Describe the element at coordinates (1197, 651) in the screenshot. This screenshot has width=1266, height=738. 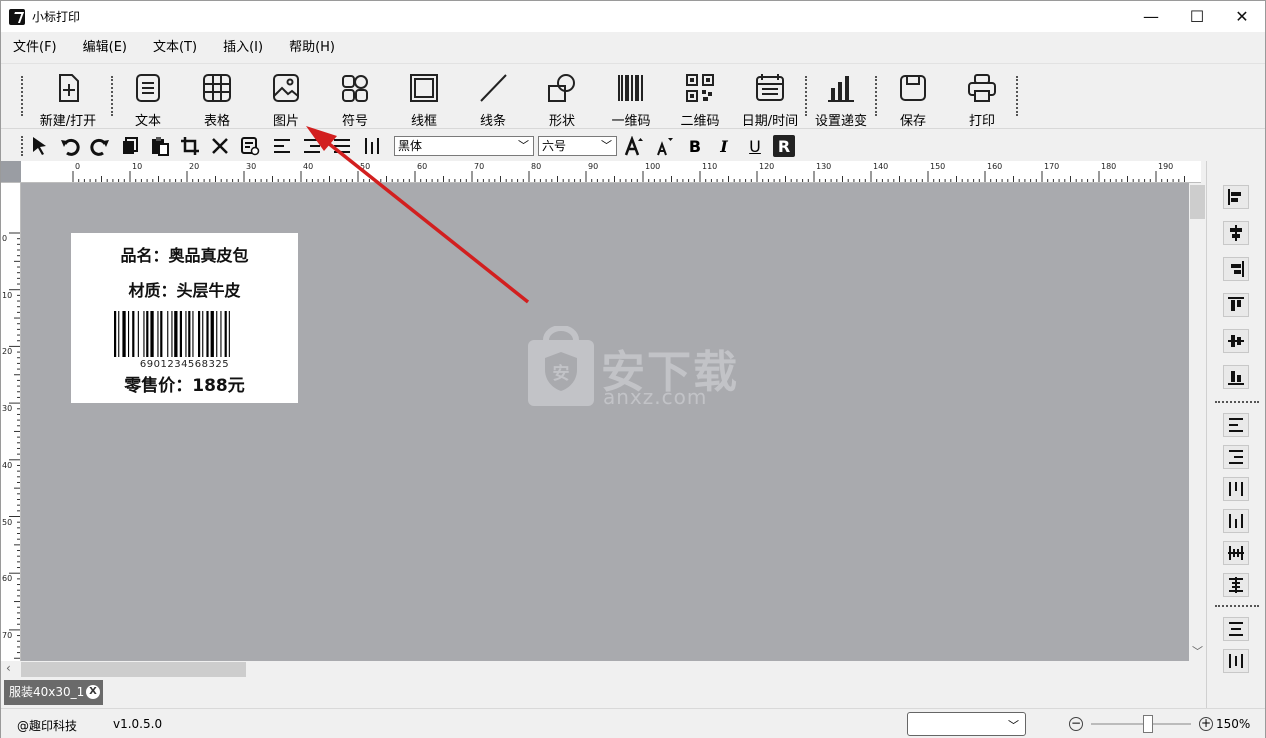
I see `scroll-down-icon: ﹀` at that location.